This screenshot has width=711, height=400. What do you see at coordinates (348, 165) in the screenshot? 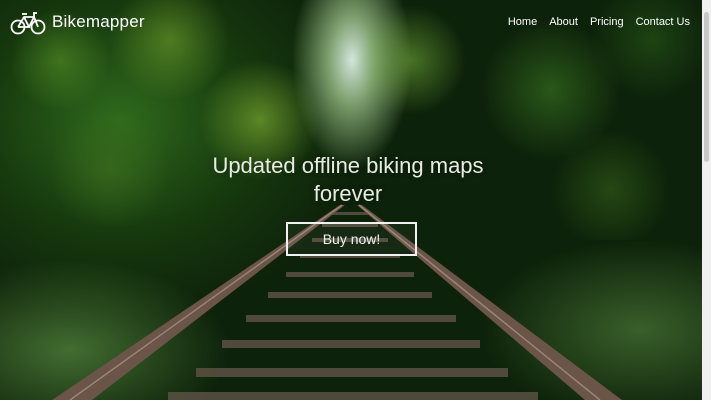
I see `hero-headline-line-1: Updated offline biking maps` at bounding box center [348, 165].